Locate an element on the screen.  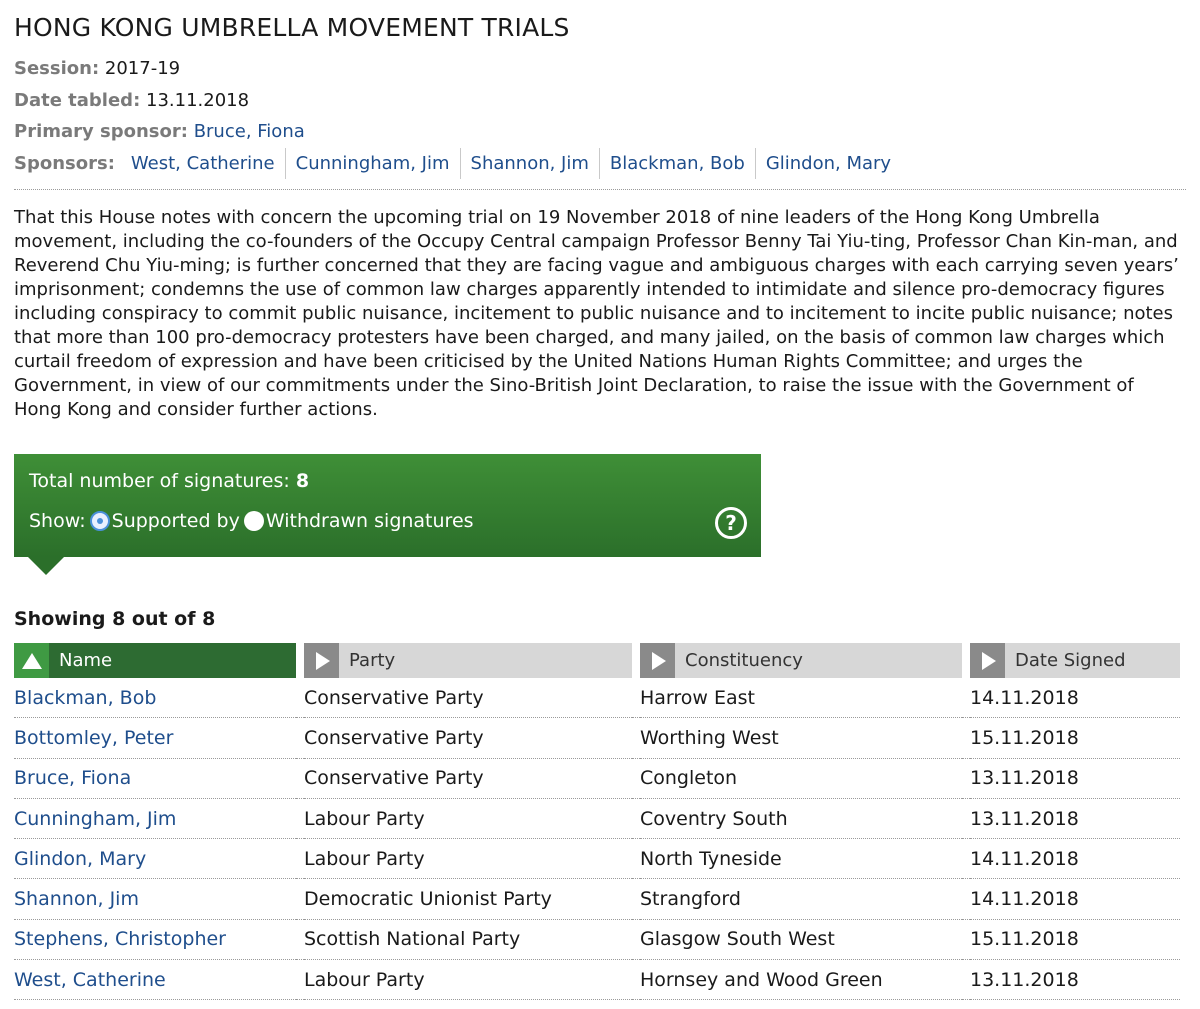
column-header-constituency: Constituency is located at coordinates (801, 660).